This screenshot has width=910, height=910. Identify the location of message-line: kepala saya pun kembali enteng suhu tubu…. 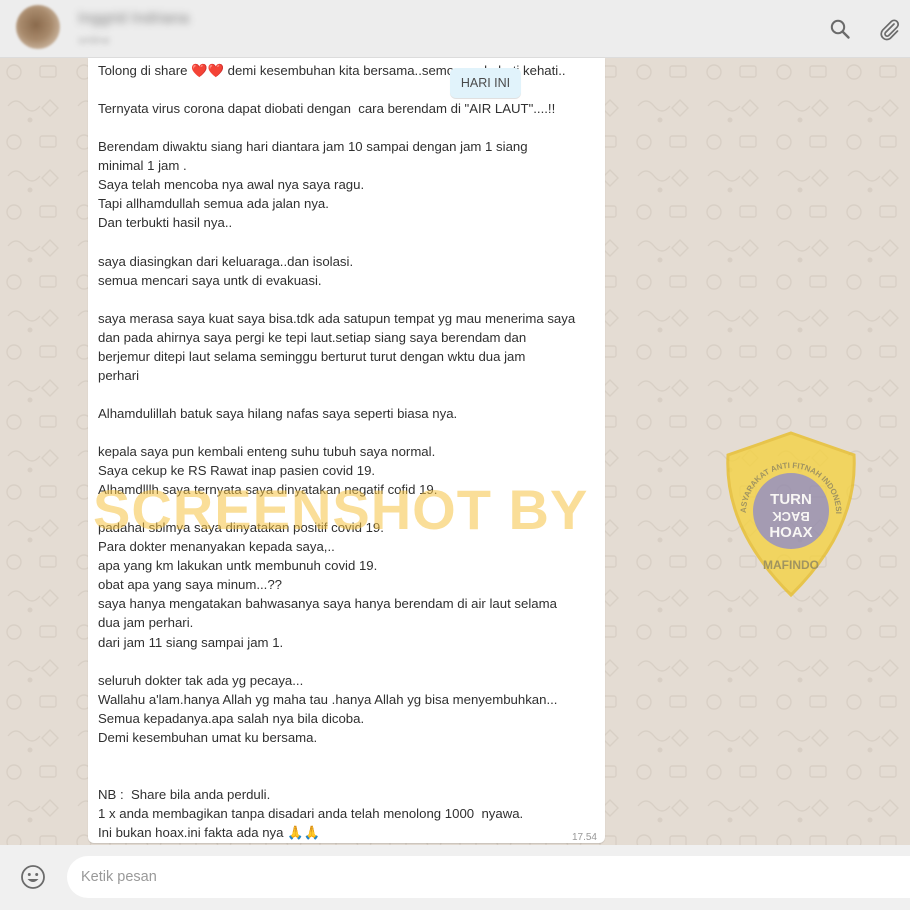
(267, 451).